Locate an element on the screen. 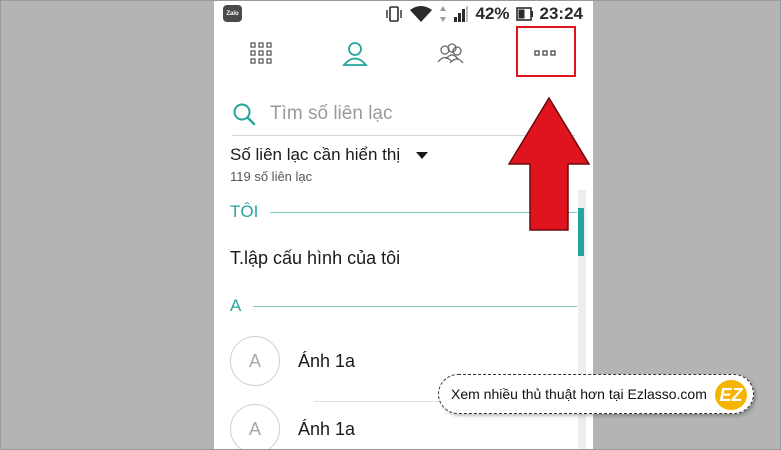 This screenshot has height=450, width=781. section-label-a: A is located at coordinates (236, 305).